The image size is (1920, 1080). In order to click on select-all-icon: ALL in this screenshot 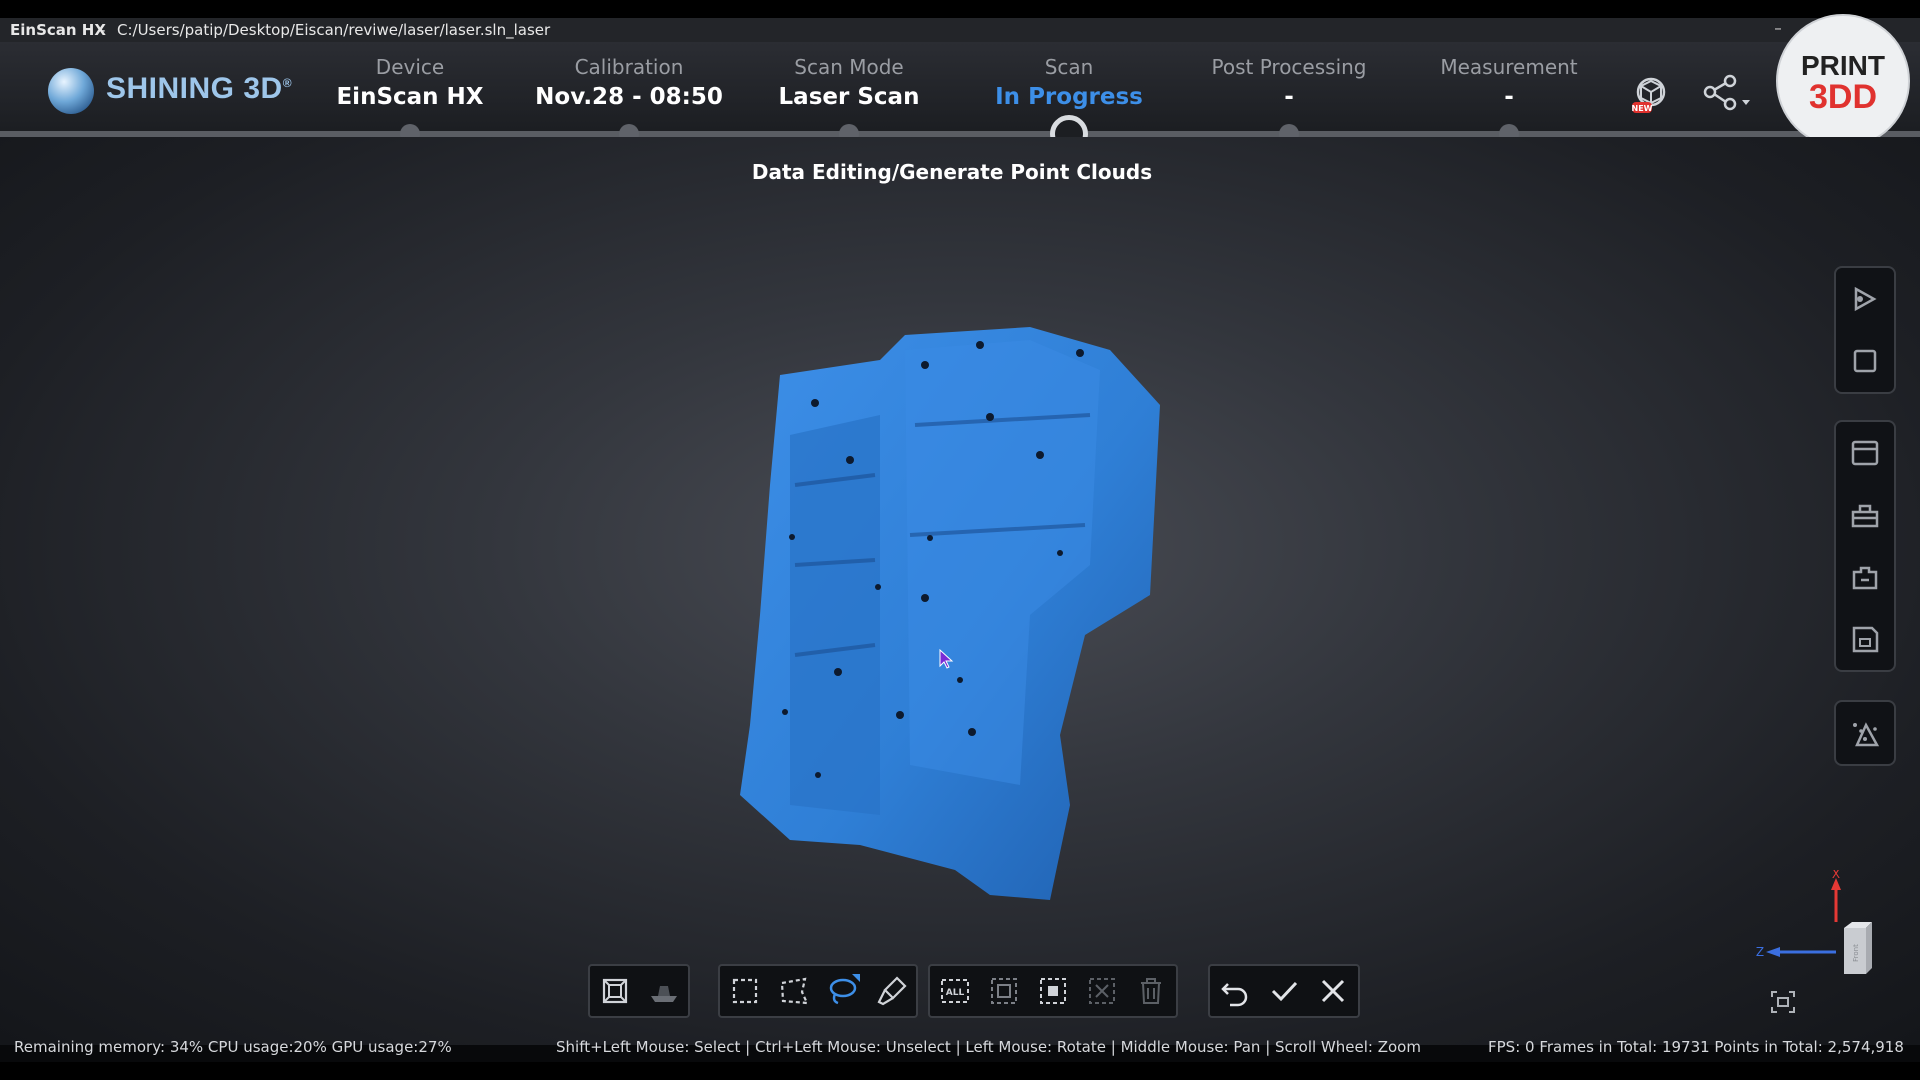, I will do `click(954, 991)`.